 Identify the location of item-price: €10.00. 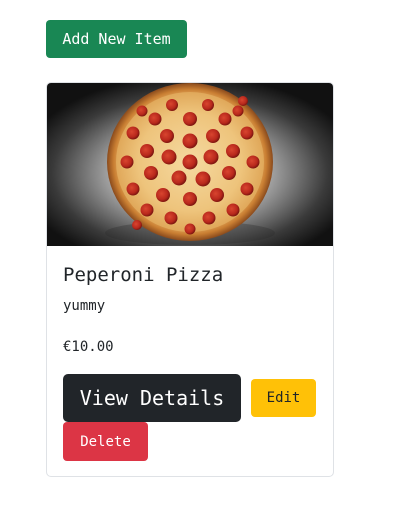
(88, 347).